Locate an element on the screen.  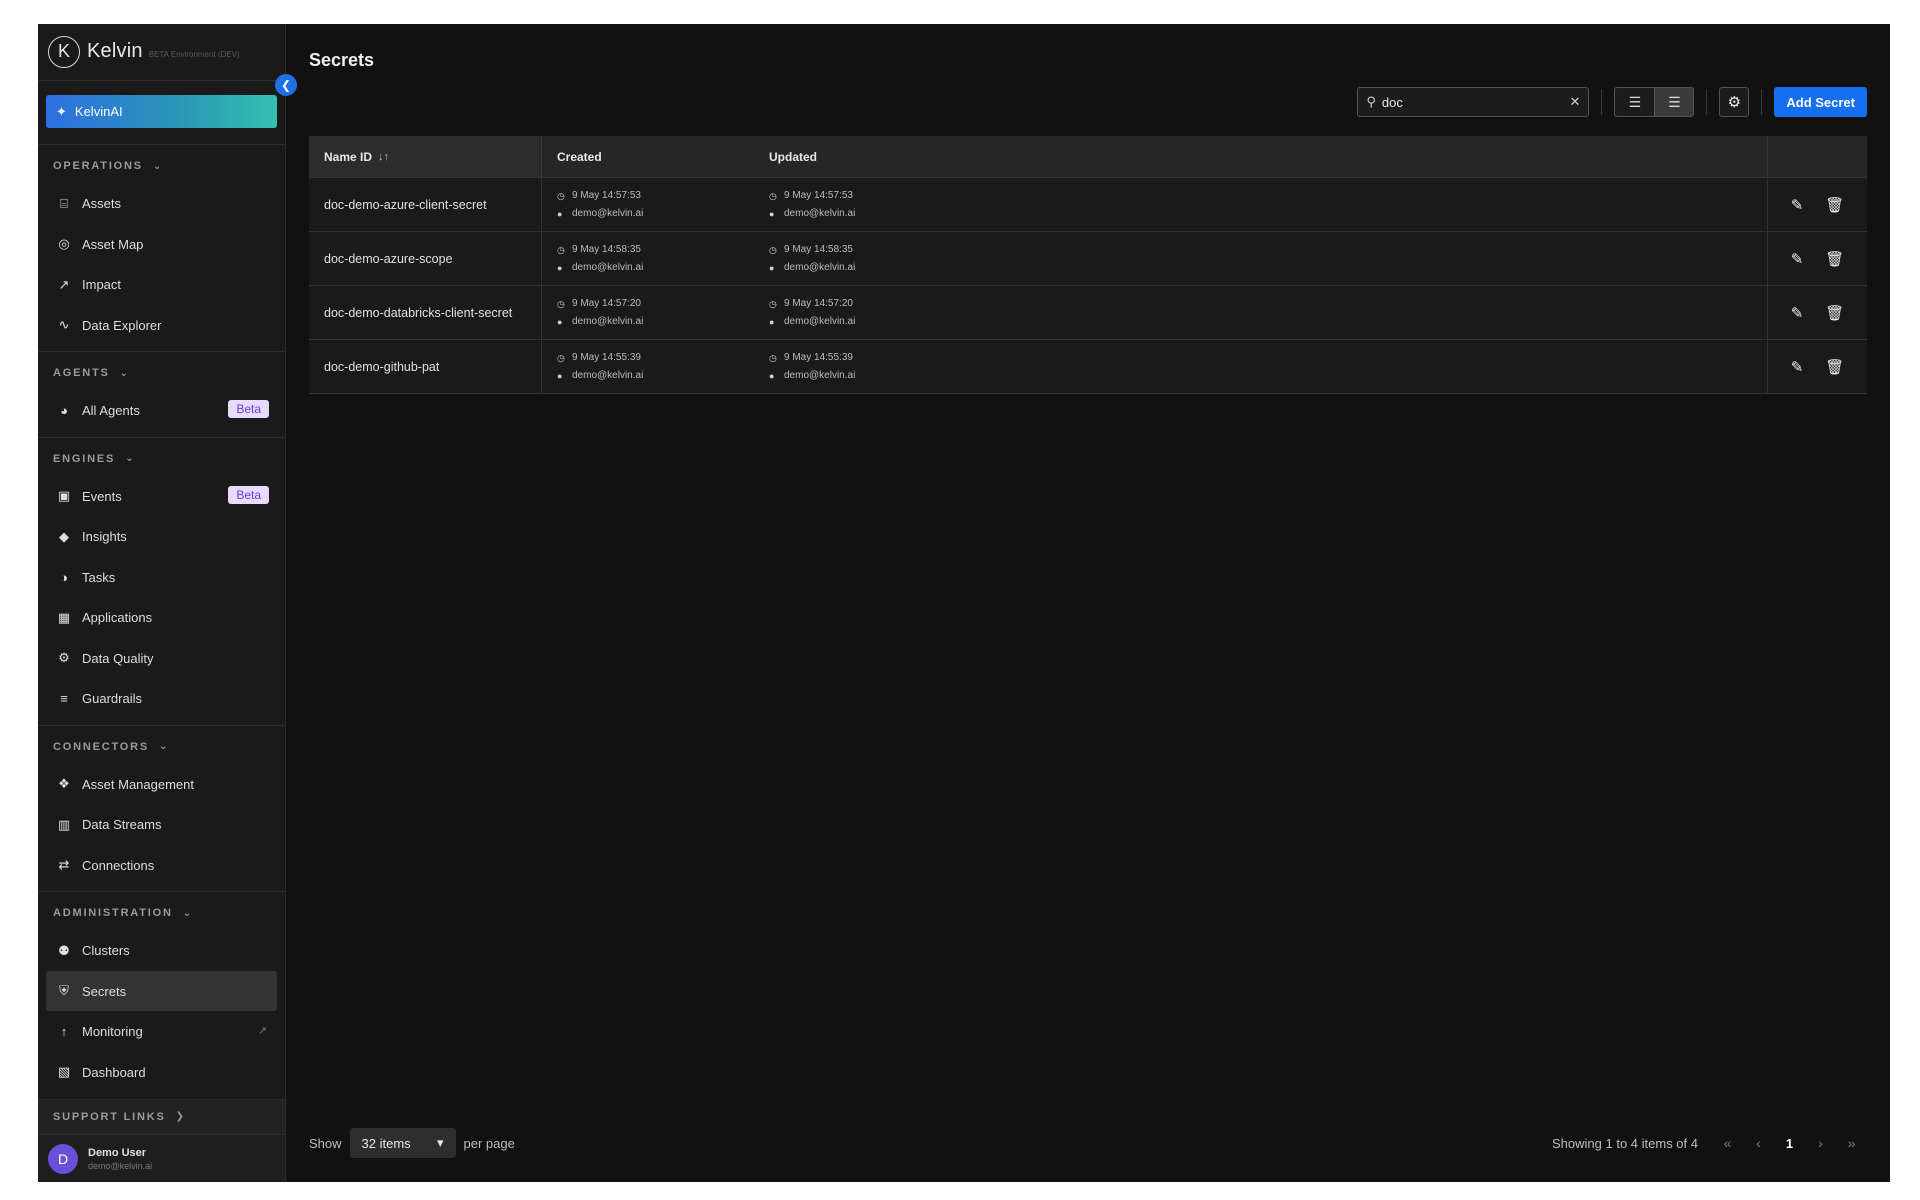
section-header-engines: ENGINES ⌄ is located at coordinates (161, 459).